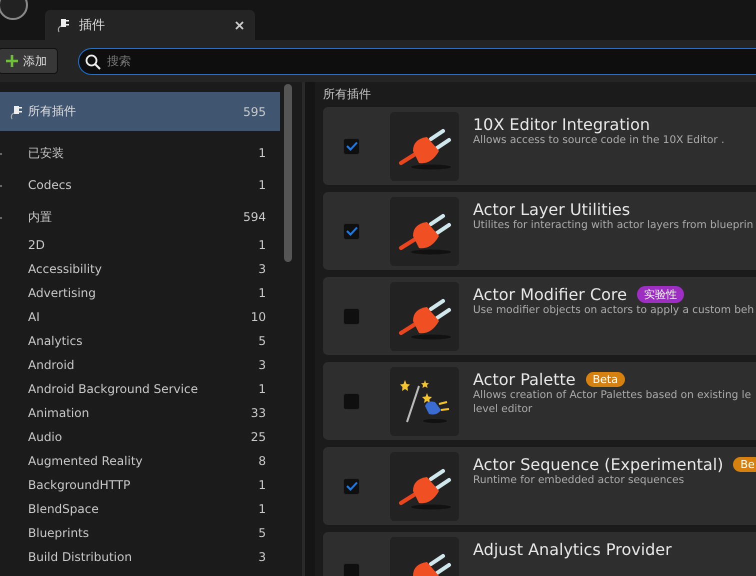 The image size is (756, 576). Describe the element at coordinates (613, 226) in the screenshot. I see `plugin-description: Utilites for interacting with actor layers from blueprin` at that location.